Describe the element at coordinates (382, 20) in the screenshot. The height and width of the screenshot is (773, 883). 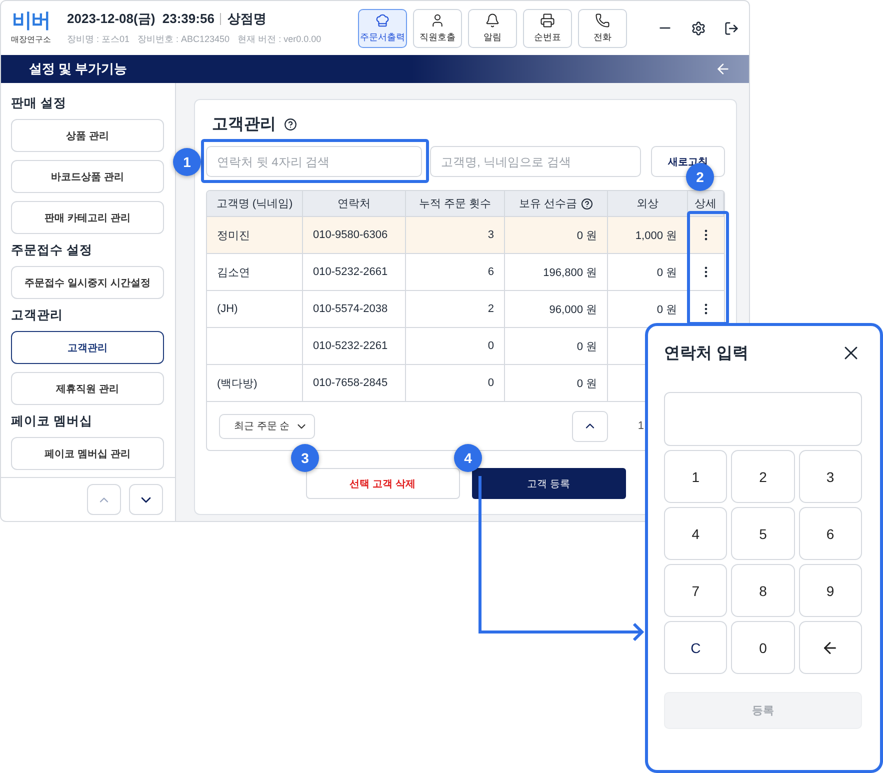
I see `chef-hat-icon` at that location.